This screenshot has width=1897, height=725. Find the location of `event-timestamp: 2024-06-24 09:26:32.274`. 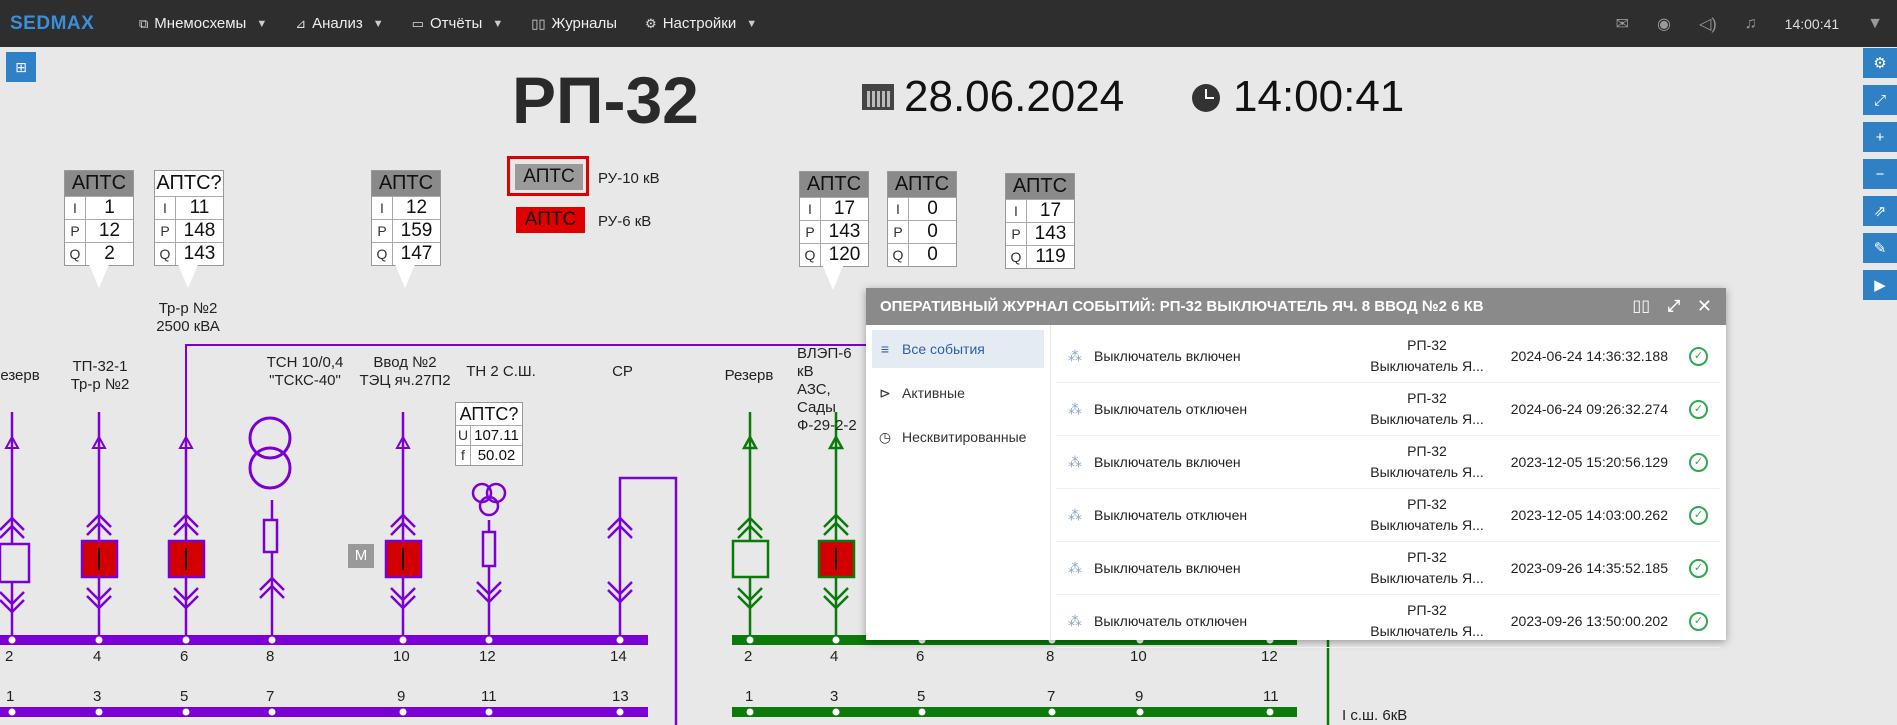

event-timestamp: 2024-06-24 09:26:32.274 is located at coordinates (1589, 409).